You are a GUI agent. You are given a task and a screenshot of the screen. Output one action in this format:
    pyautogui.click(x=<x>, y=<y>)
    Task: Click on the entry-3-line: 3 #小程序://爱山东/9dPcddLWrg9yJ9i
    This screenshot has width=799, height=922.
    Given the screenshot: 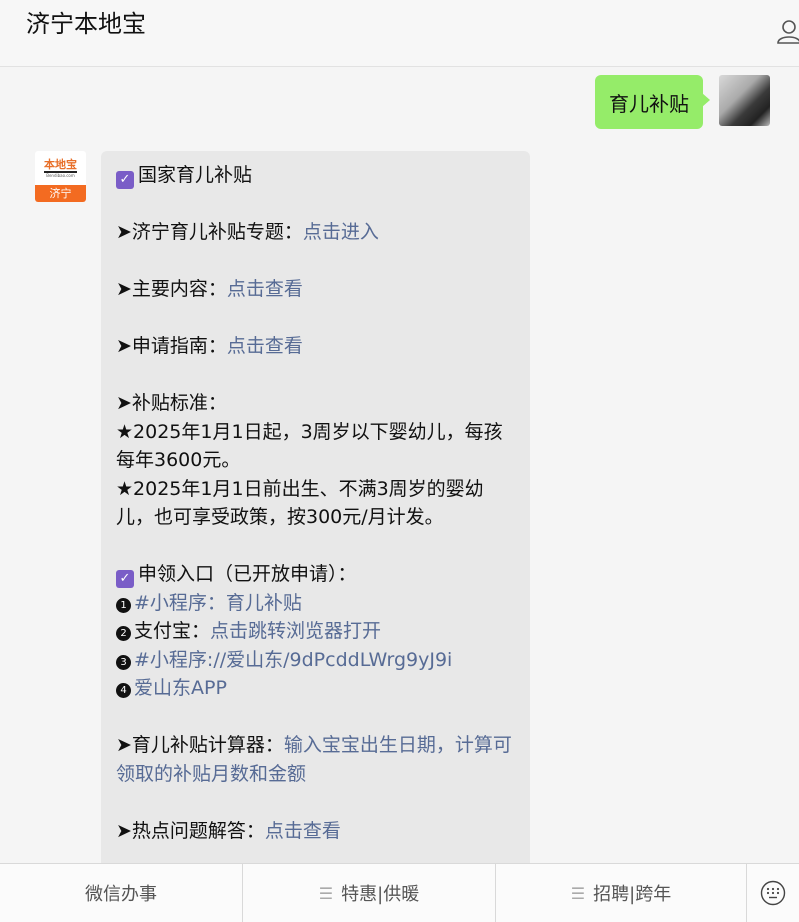 What is the action you would take?
    pyautogui.click(x=316, y=660)
    